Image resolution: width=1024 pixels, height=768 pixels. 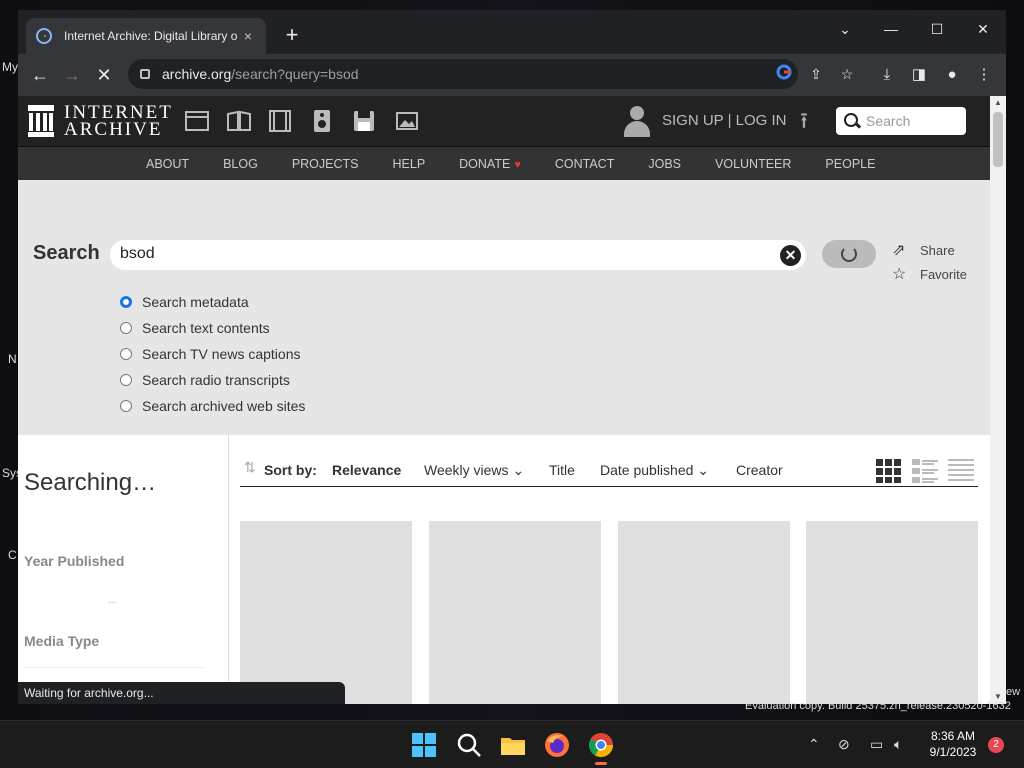 What do you see at coordinates (753, 164) in the screenshot?
I see `nav-volunteer: VOLUNTEER` at bounding box center [753, 164].